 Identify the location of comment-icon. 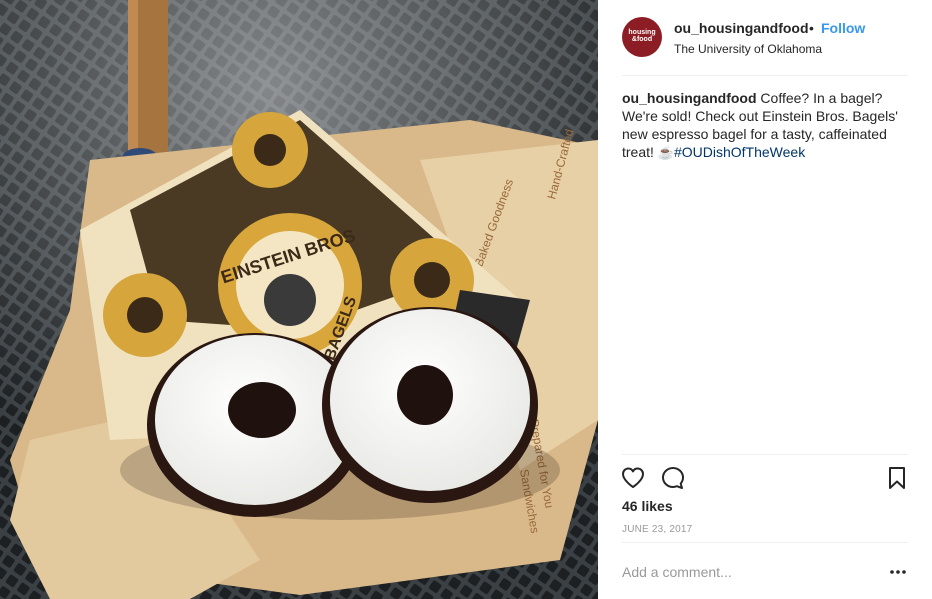
(673, 478).